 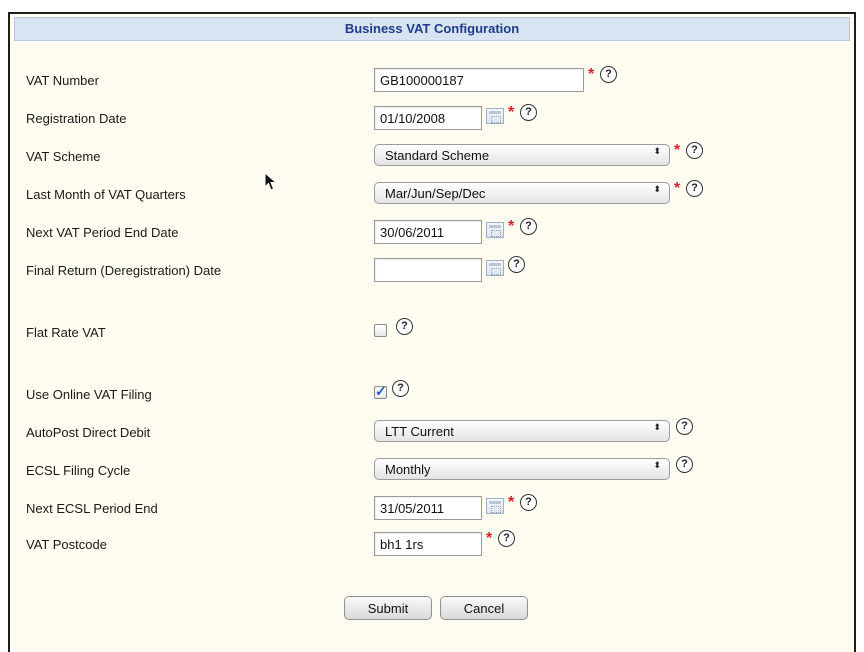 I want to click on vat-scheme-label: VAT Scheme, so click(x=63, y=156).